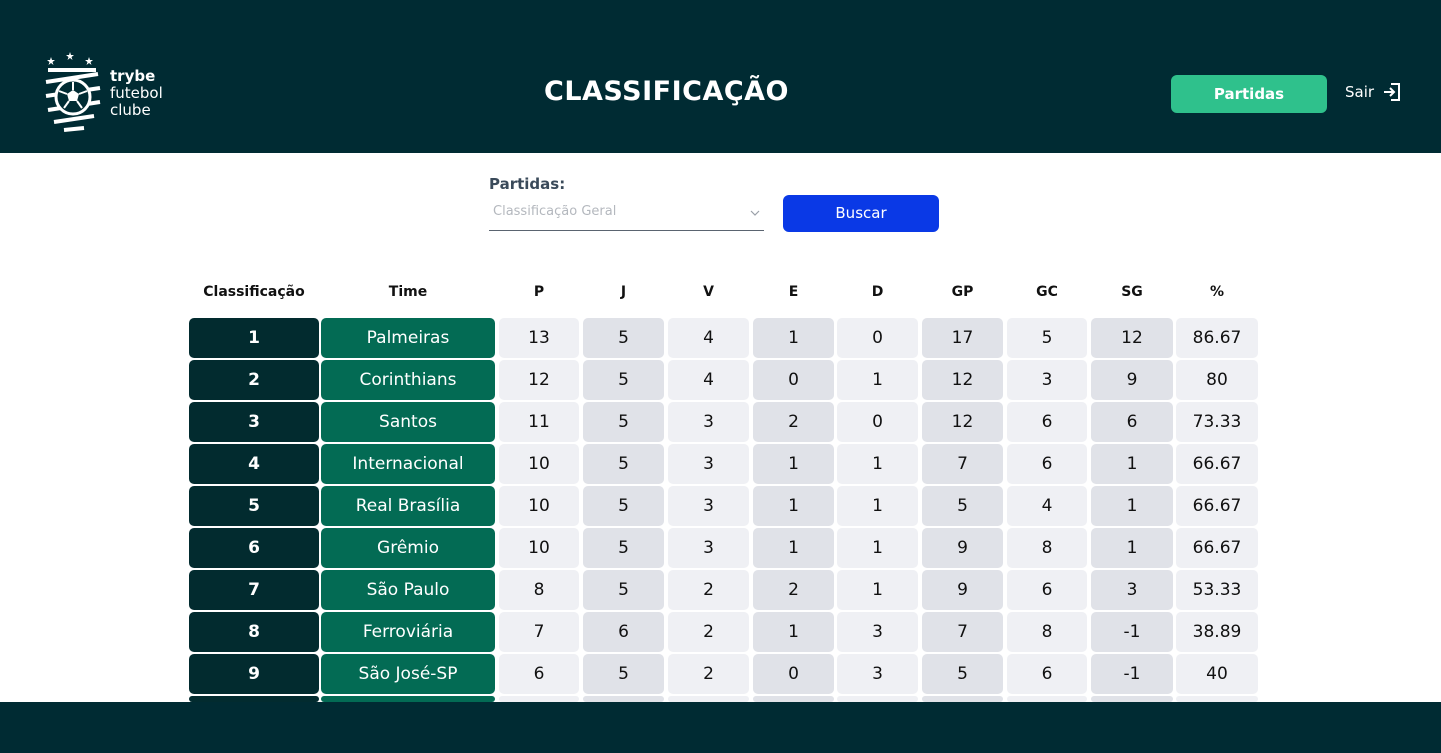  What do you see at coordinates (1217, 338) in the screenshot?
I see `cell-percentage: 86.67` at bounding box center [1217, 338].